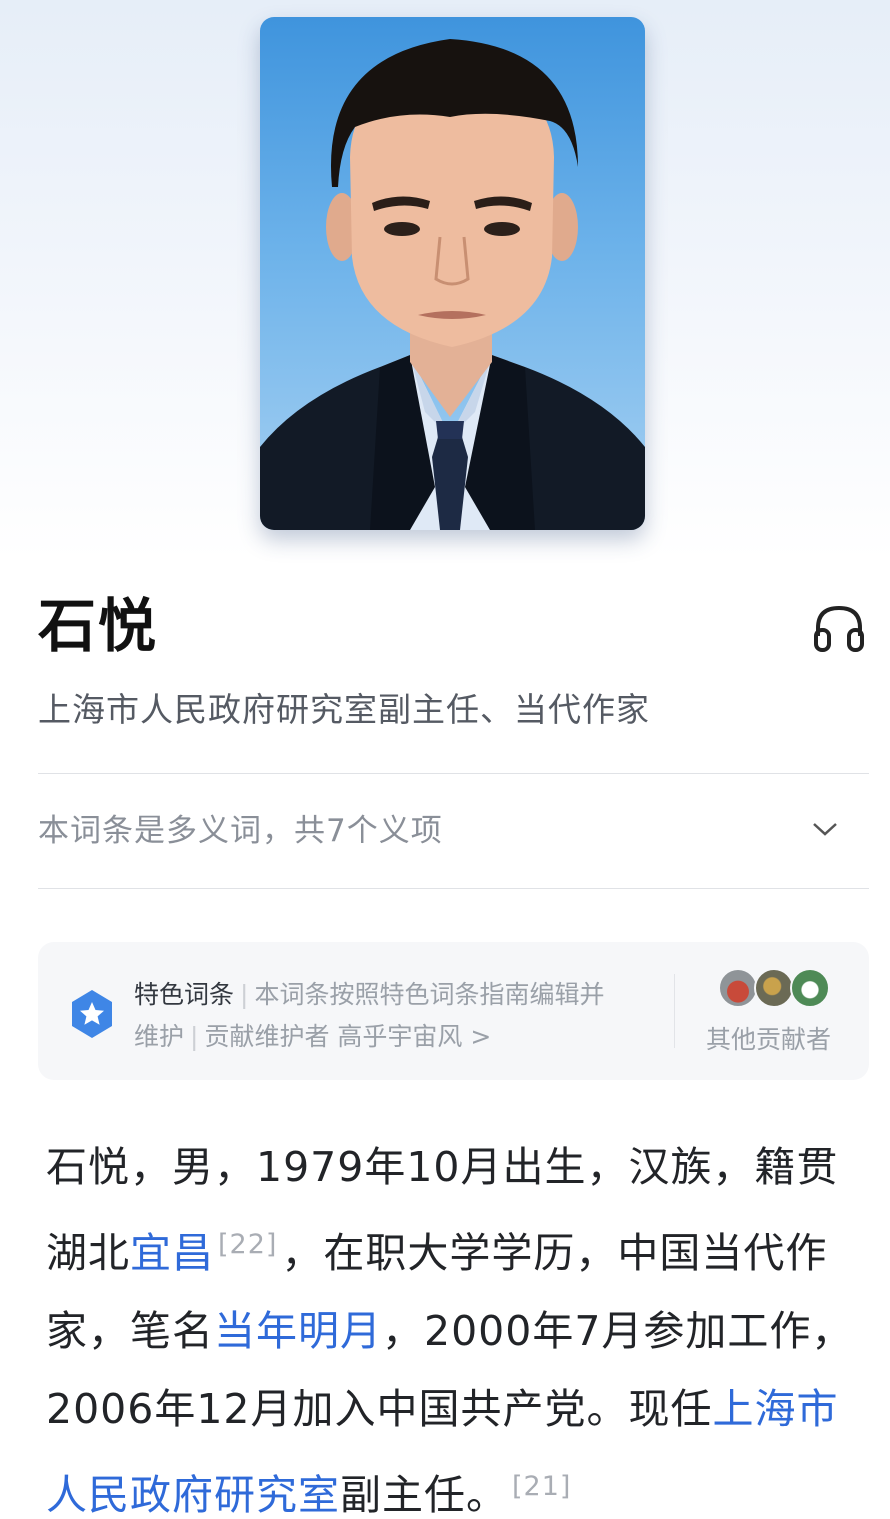 The height and width of the screenshot is (1519, 890). I want to click on chevron-down-icon, so click(825, 829).